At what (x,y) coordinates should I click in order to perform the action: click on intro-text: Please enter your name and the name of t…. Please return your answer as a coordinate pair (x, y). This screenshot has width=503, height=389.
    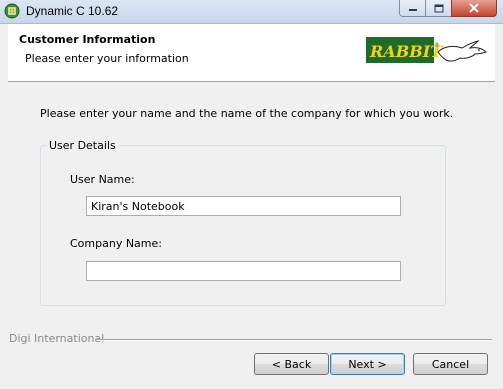
    Looking at the image, I should click on (247, 113).